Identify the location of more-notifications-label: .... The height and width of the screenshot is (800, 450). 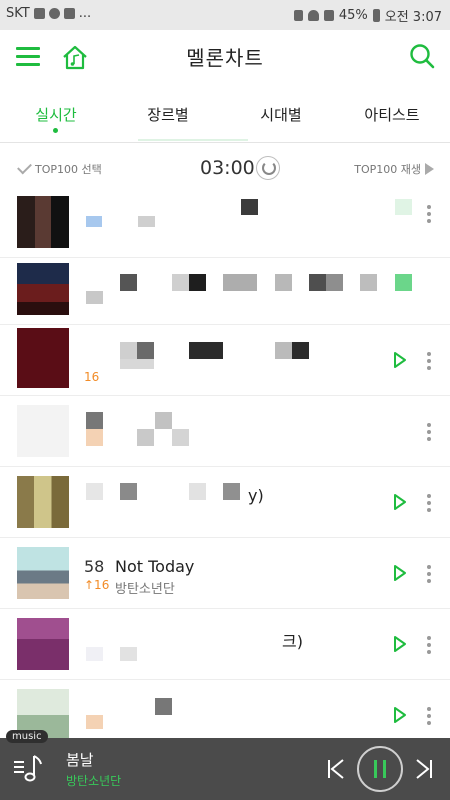
(85, 13).